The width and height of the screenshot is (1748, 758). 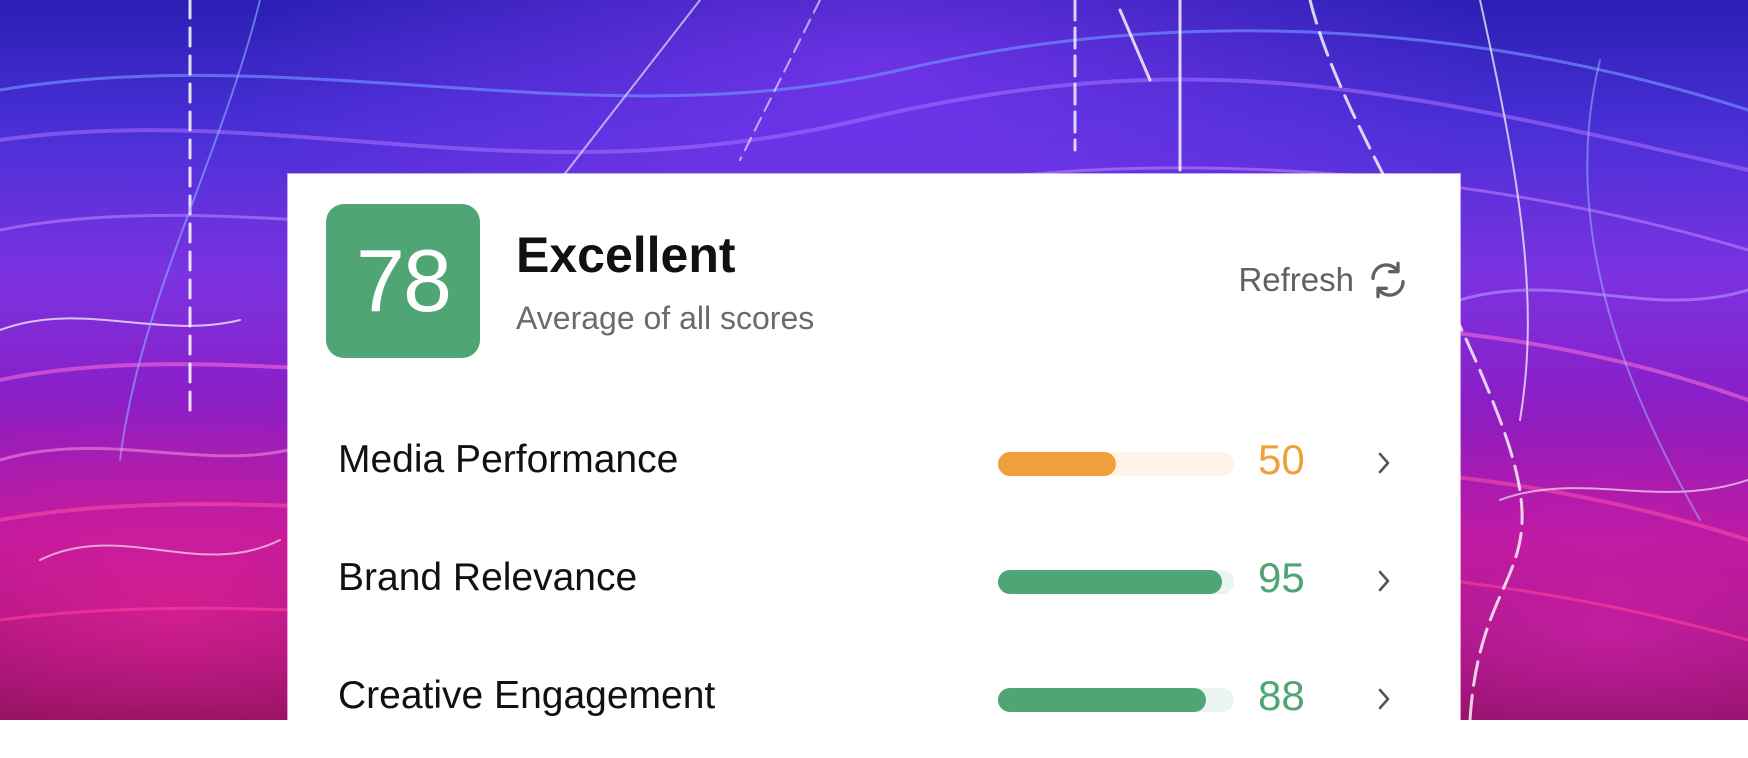 What do you see at coordinates (488, 577) in the screenshot?
I see `metric-label: Brand Relevance` at bounding box center [488, 577].